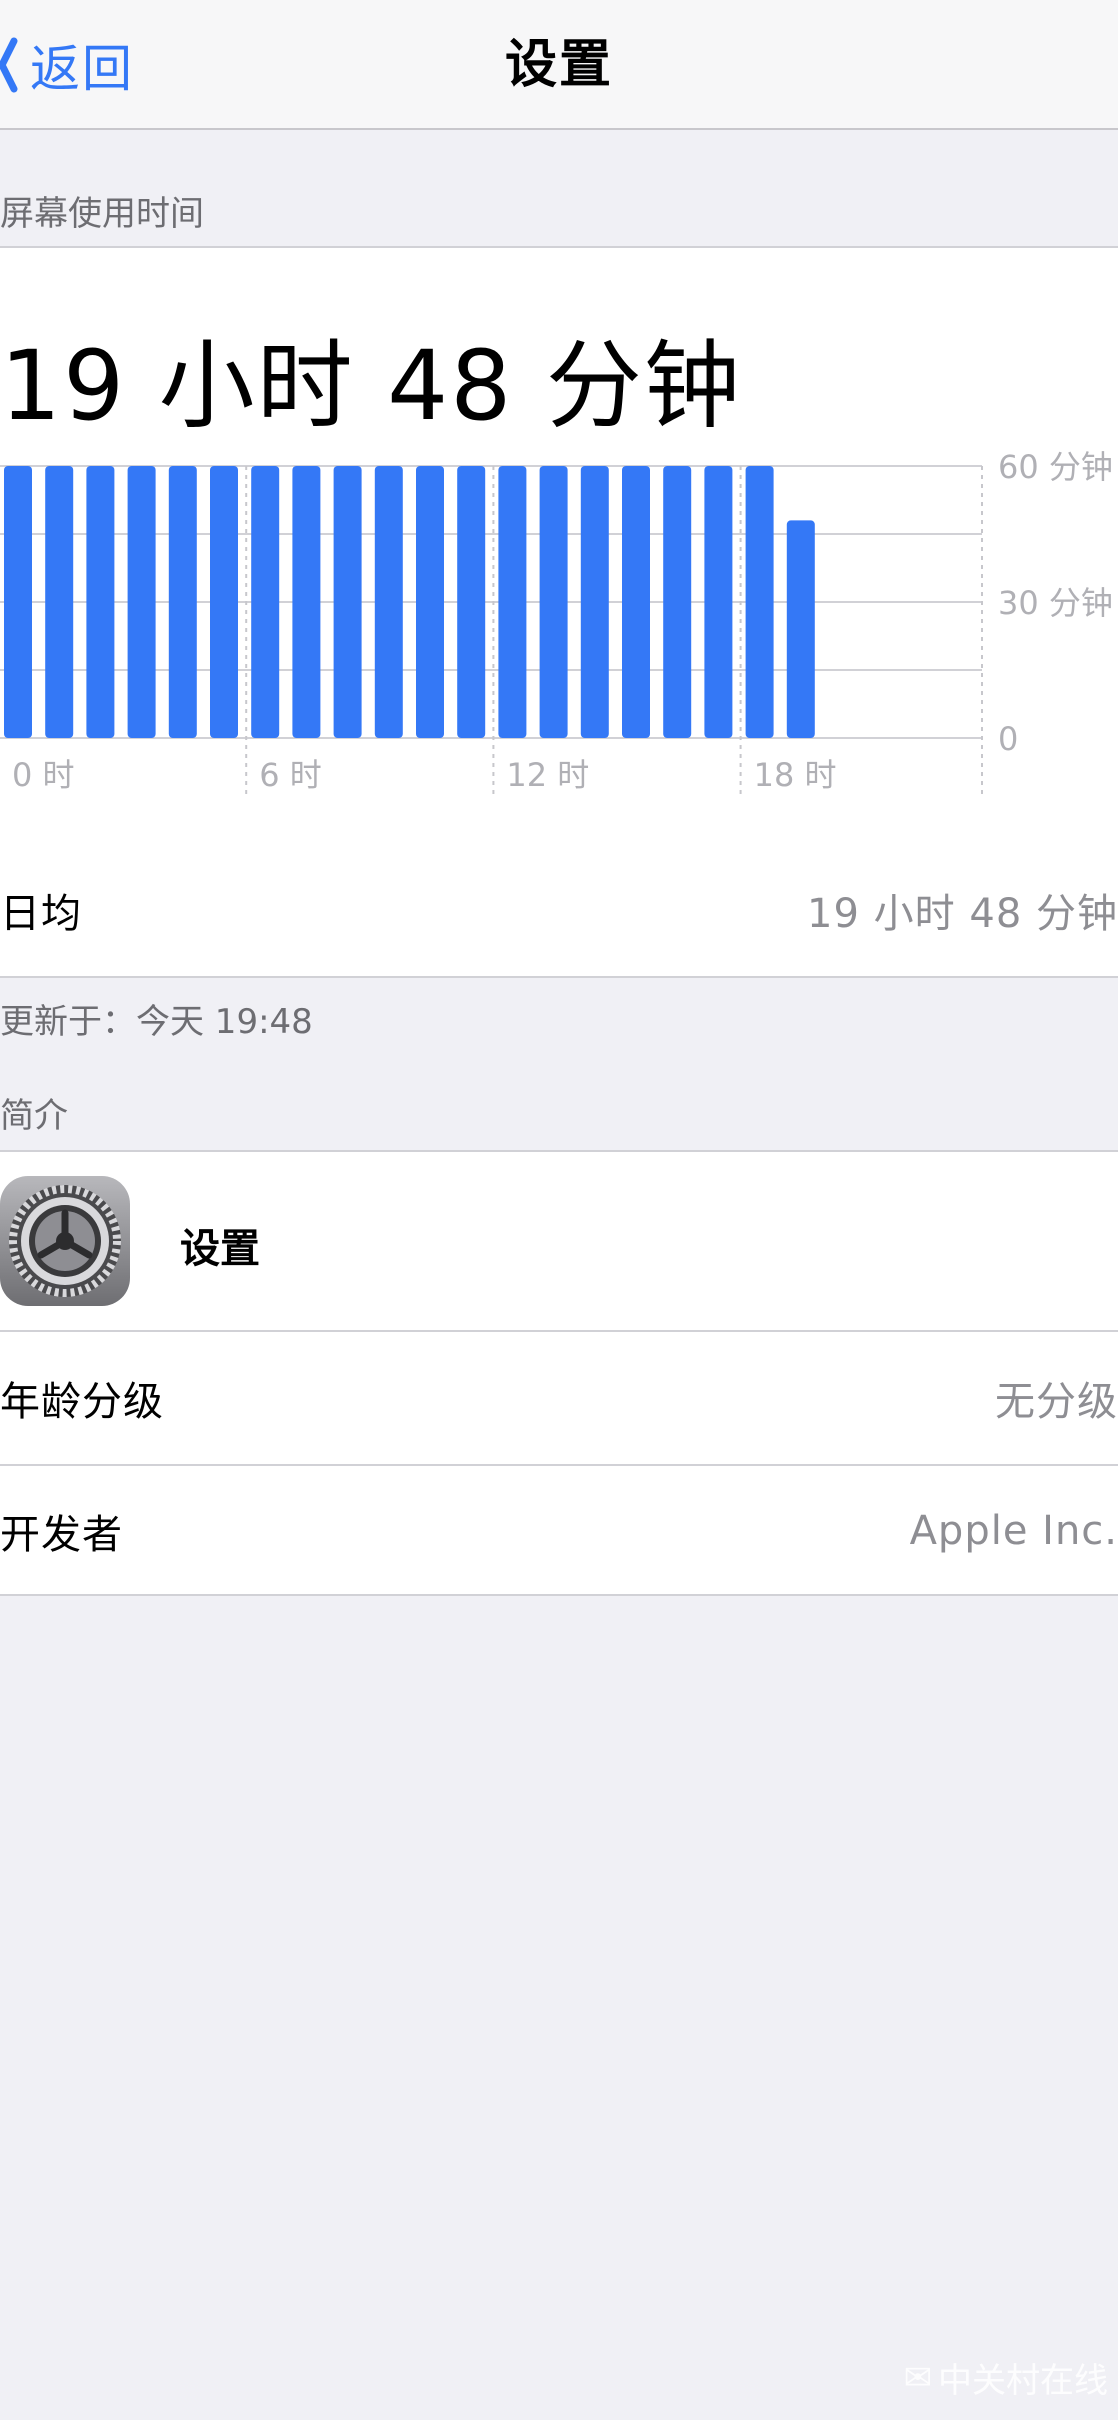  Describe the element at coordinates (156, 1022) in the screenshot. I see `updated-timestamp: 更新于：今天 19:48` at that location.